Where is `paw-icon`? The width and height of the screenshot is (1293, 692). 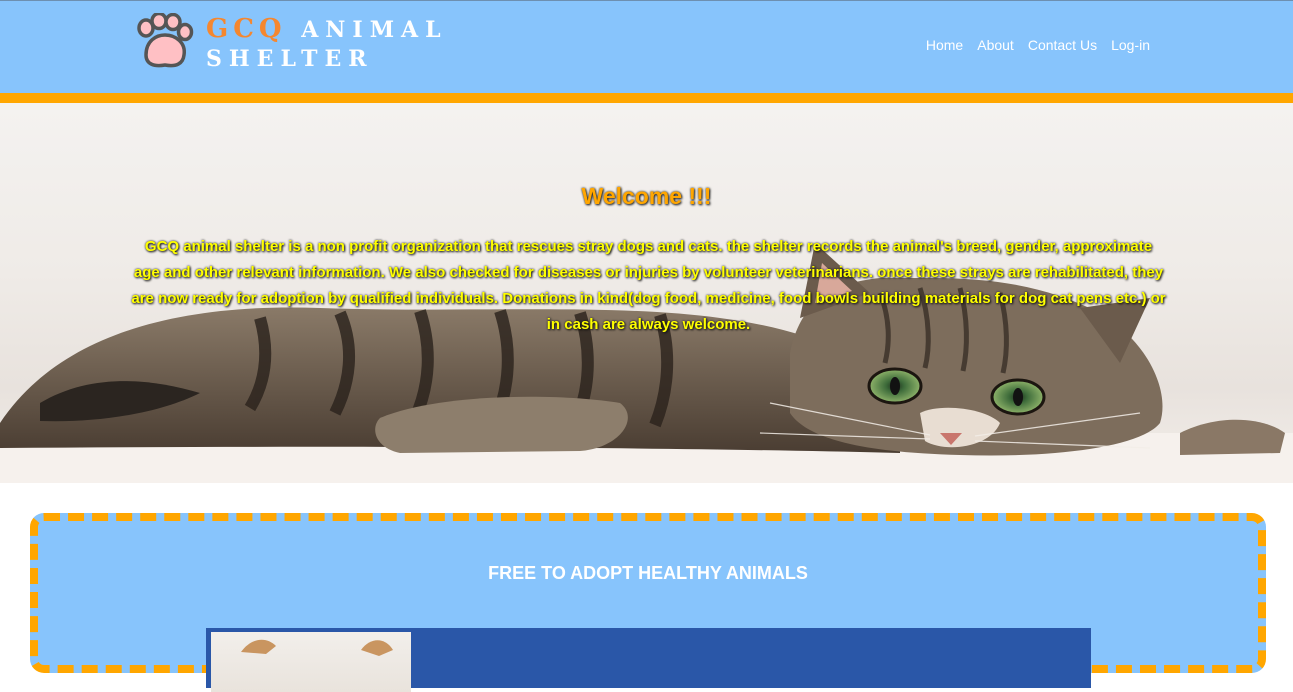
paw-icon is located at coordinates (164, 42).